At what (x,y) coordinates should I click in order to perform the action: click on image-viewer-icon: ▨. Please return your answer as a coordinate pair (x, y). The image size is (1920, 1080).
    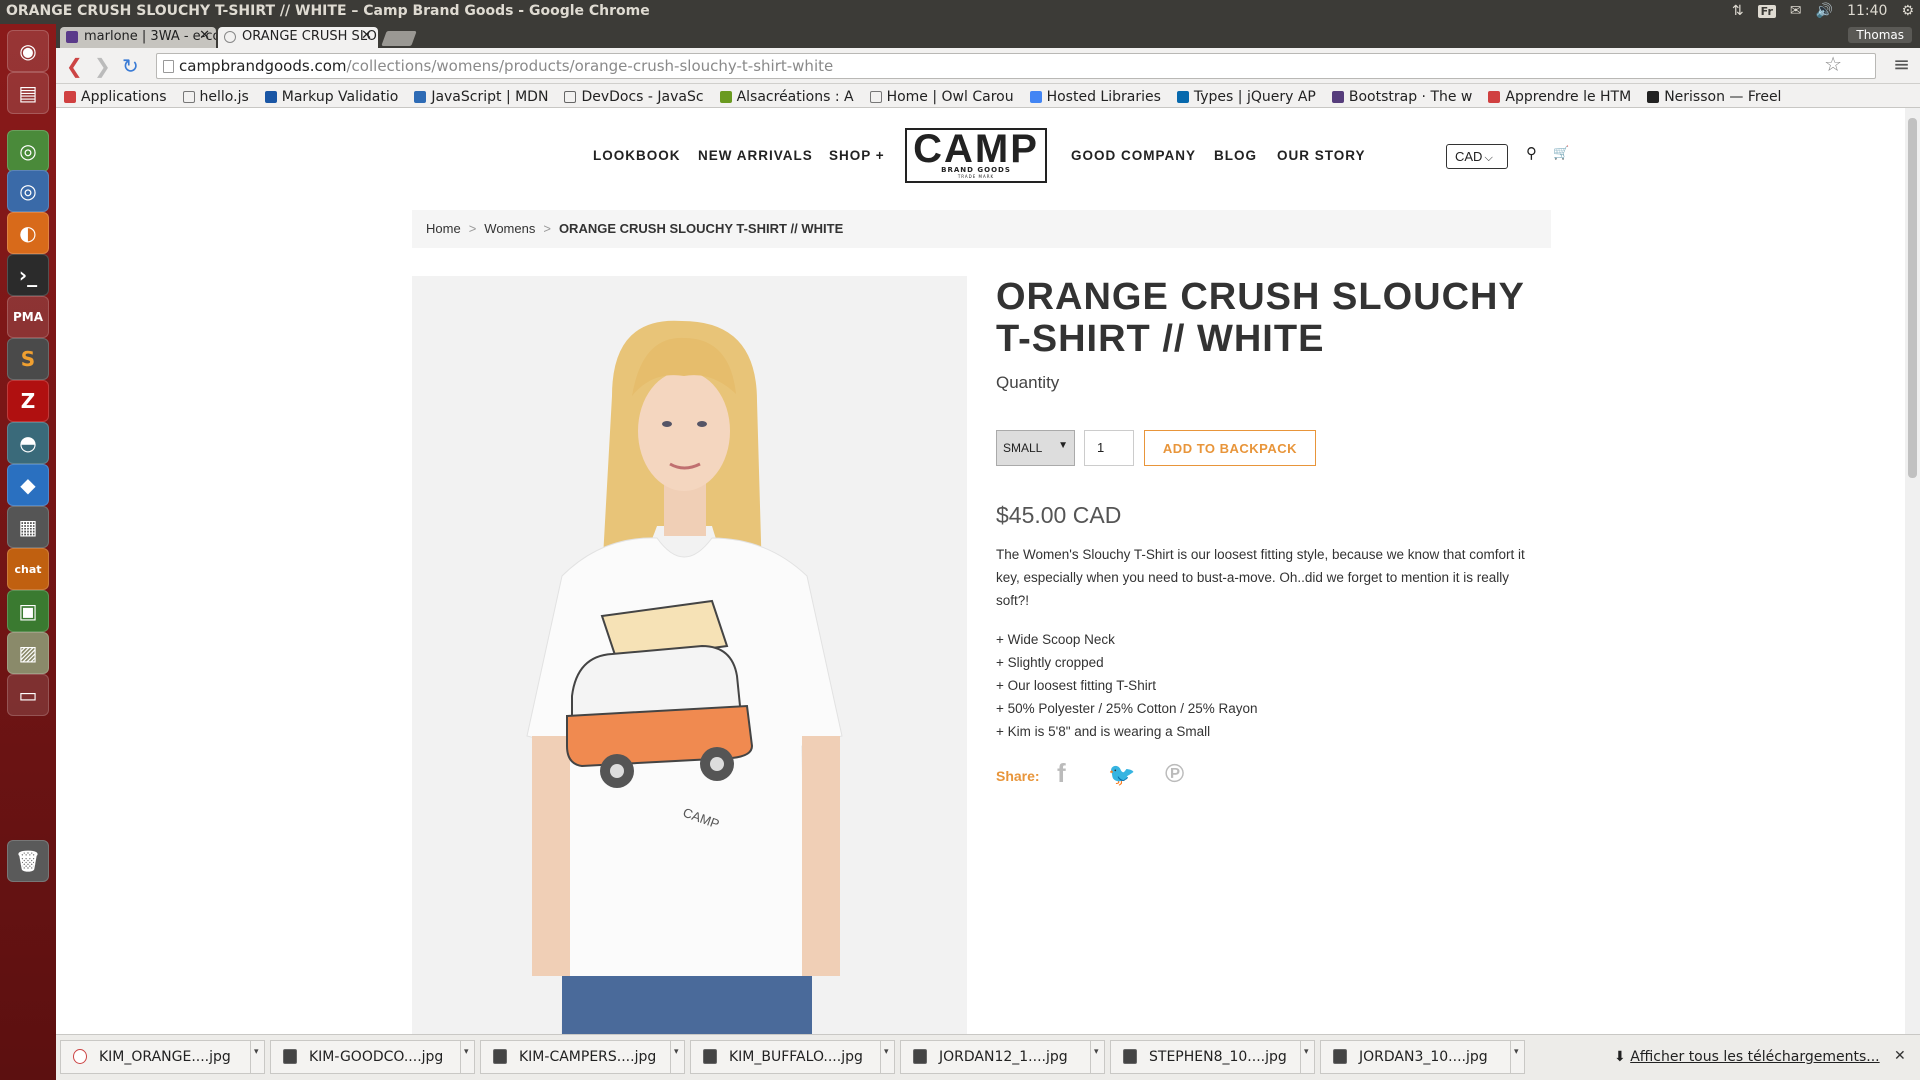
    Looking at the image, I should click on (28, 653).